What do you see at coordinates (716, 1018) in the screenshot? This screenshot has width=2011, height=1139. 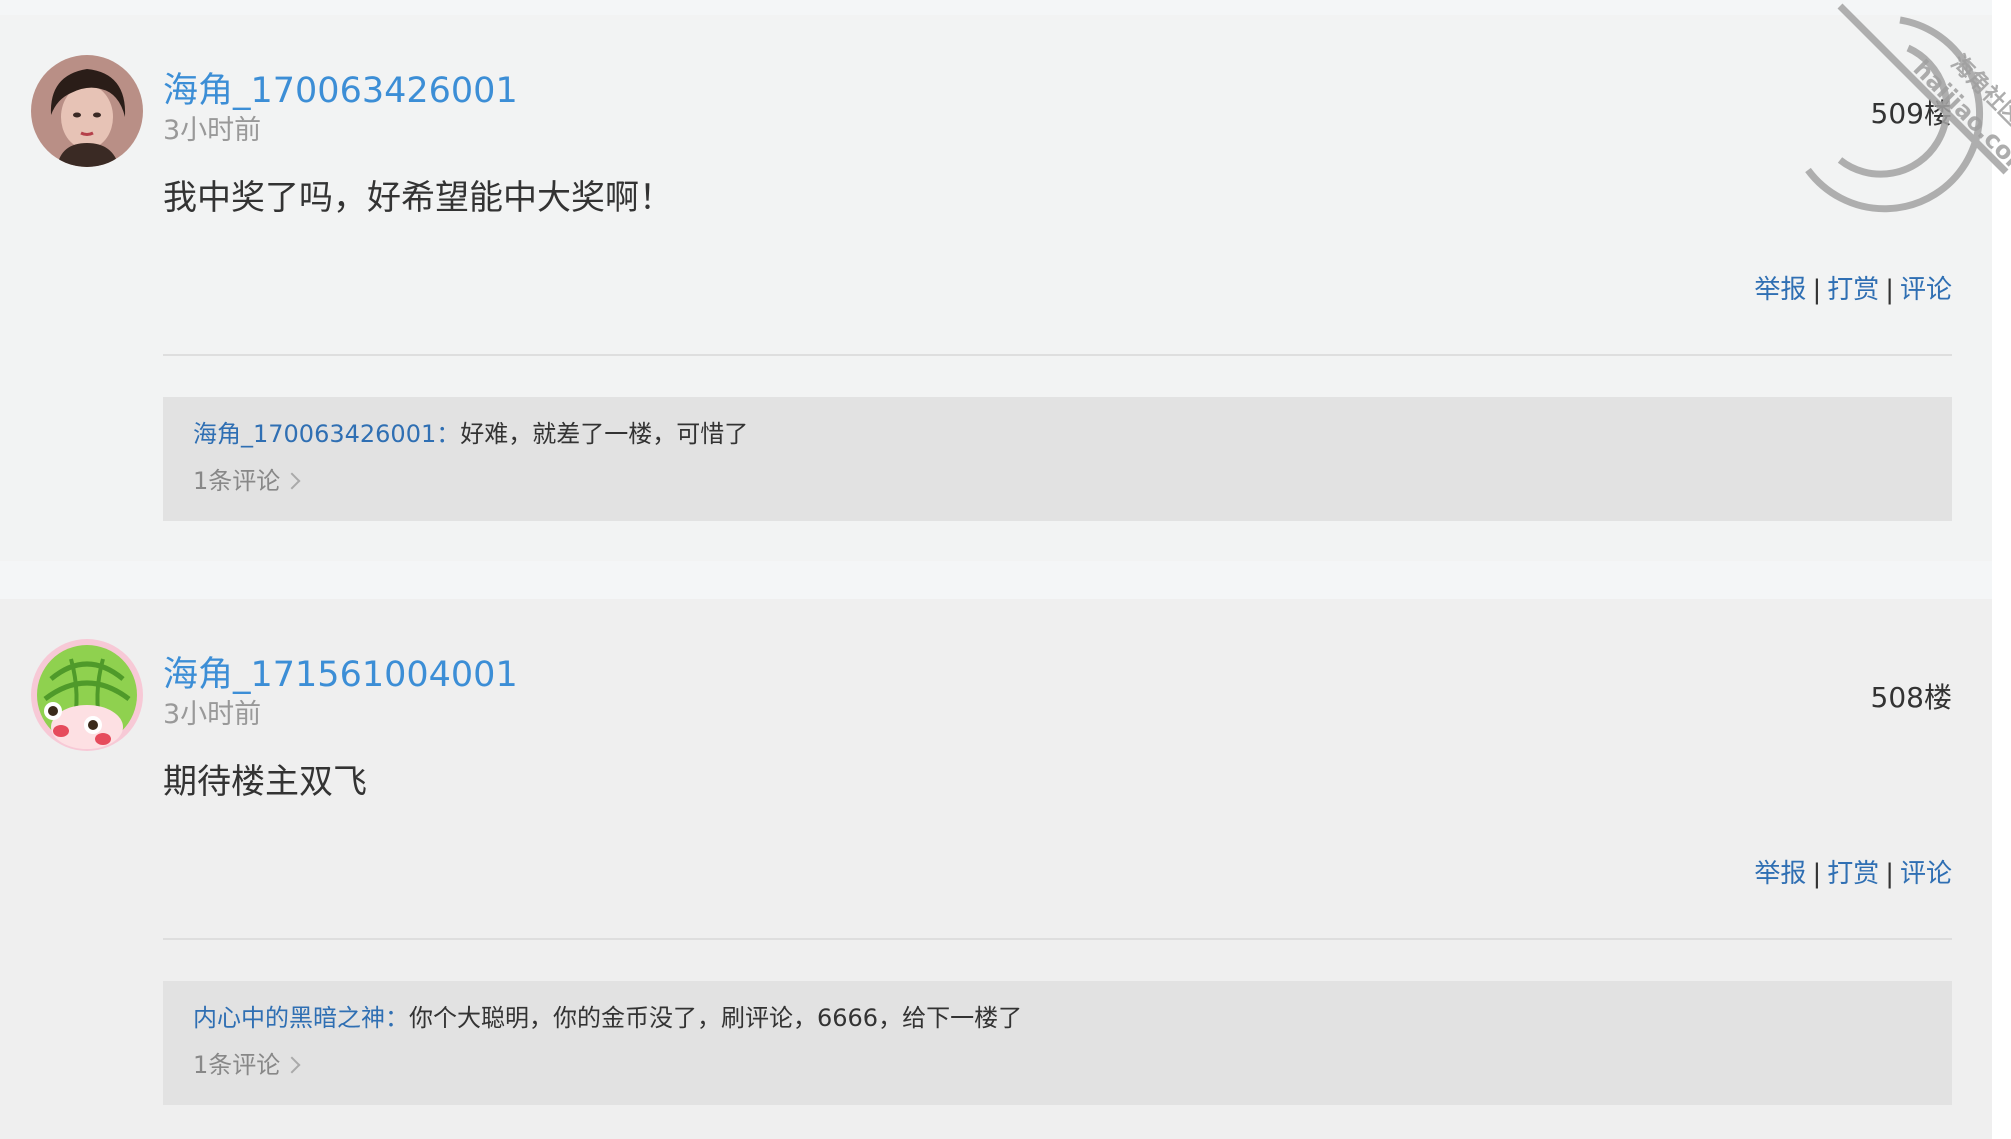 I see `reply-text: 你个大聪明，你的金币没了，刷评论，6666，给下一楼了` at bounding box center [716, 1018].